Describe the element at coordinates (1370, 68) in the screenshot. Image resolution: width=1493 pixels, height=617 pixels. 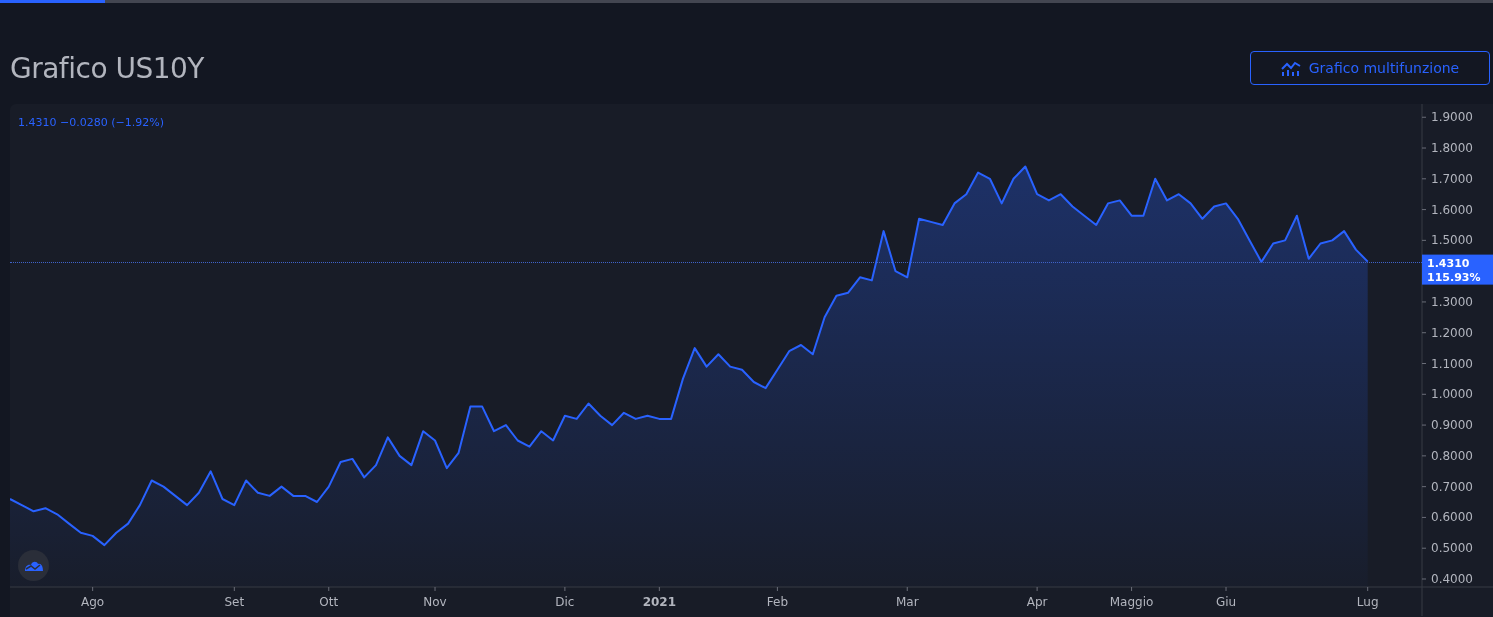
I see `chart-button: Grafico multifunzione` at that location.